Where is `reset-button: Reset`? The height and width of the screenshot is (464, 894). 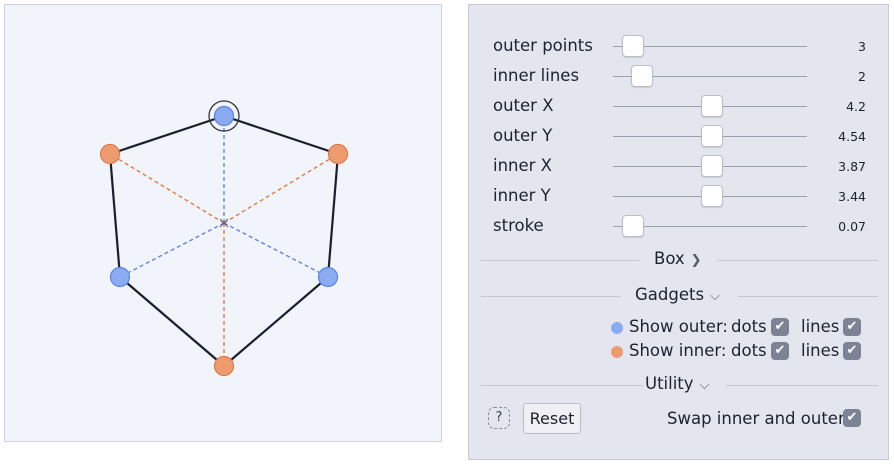
reset-button: Reset is located at coordinates (552, 418).